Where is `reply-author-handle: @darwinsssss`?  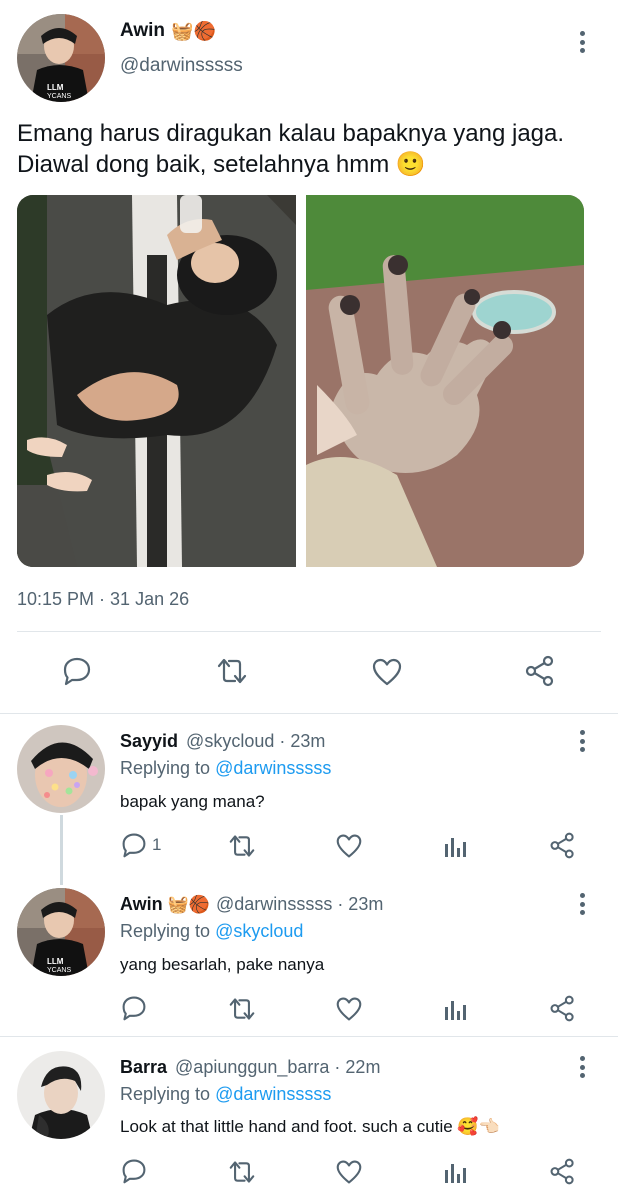 reply-author-handle: @darwinsssss is located at coordinates (274, 904).